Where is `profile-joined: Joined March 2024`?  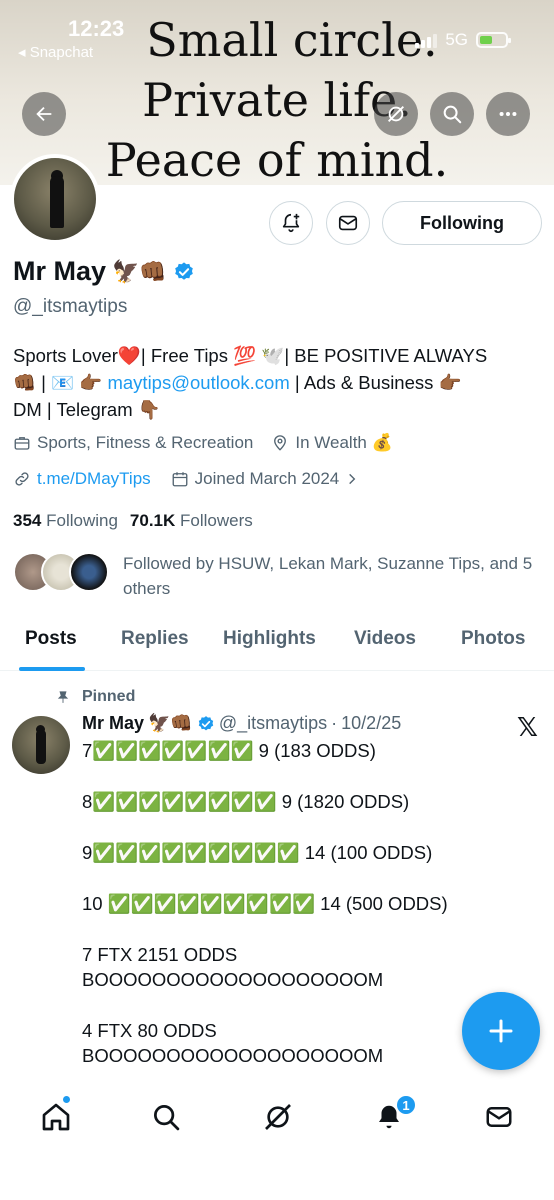
profile-joined: Joined March 2024 is located at coordinates (267, 478).